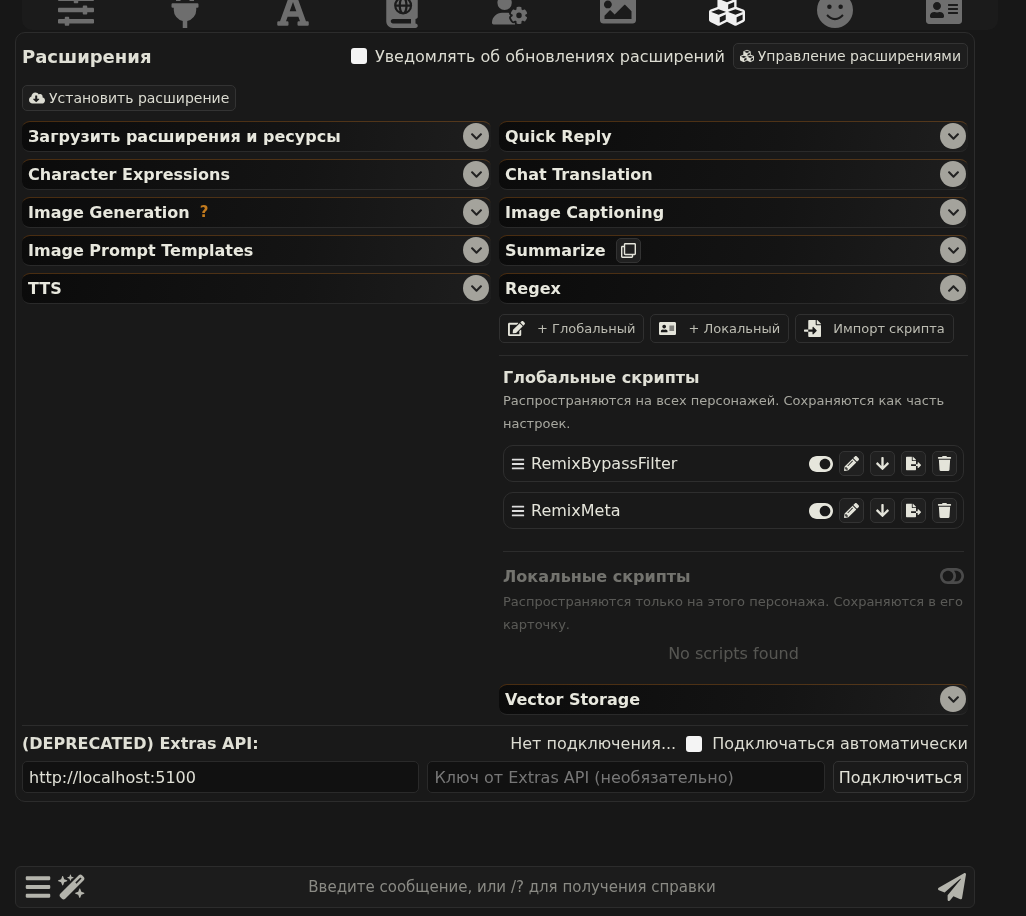  I want to click on drawer-title: Character Expressions, so click(129, 174).